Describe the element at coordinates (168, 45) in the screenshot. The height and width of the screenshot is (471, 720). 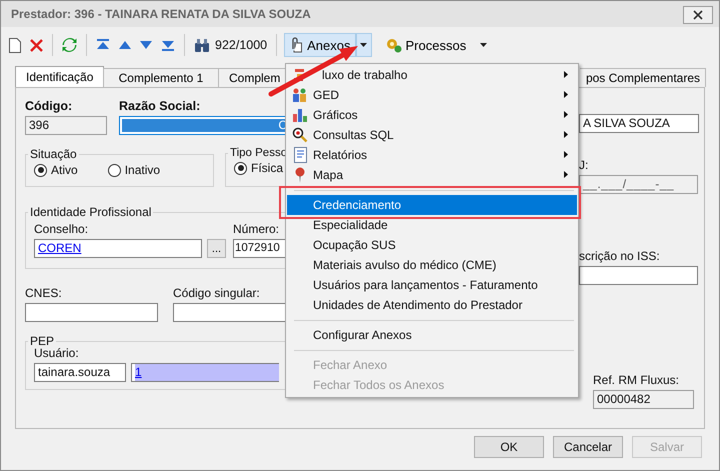
I see `last-record-icon` at that location.